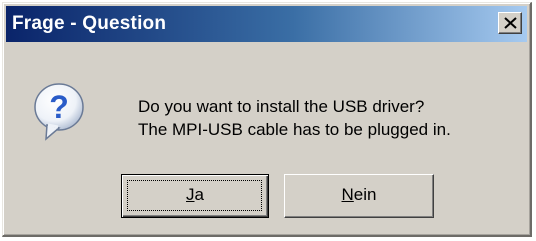 Image resolution: width=536 pixels, height=241 pixels. What do you see at coordinates (294, 129) in the screenshot?
I see `message-line-2: The MPI-USB cable has to be plugged in.` at bounding box center [294, 129].